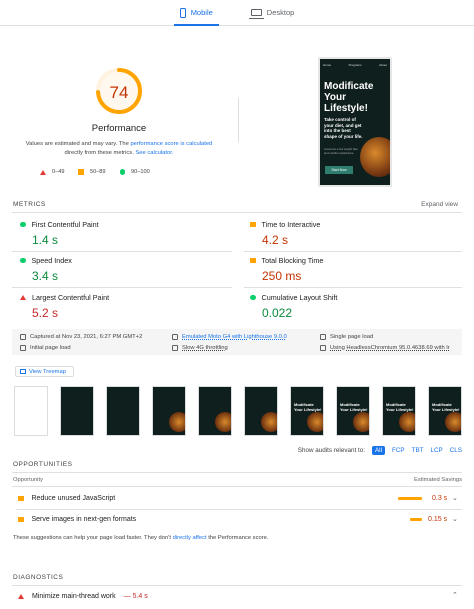 This screenshot has height=609, width=474. What do you see at coordinates (237, 342) in the screenshot?
I see `run-info` at bounding box center [237, 342].